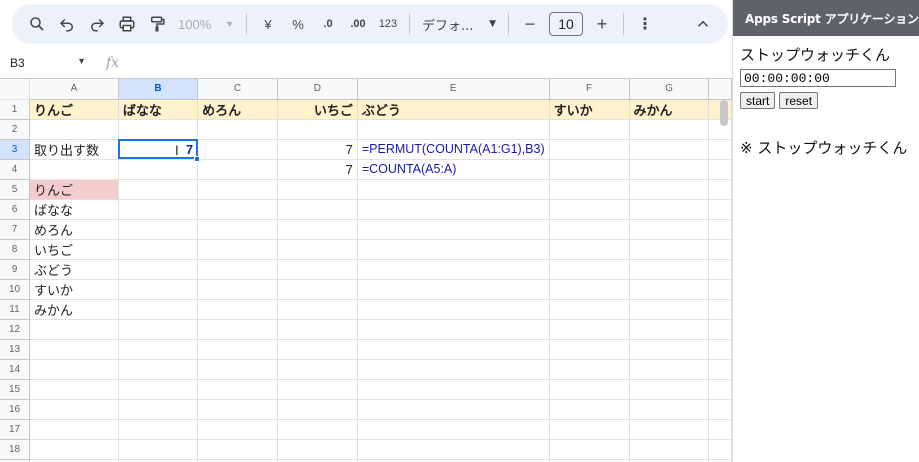 This screenshot has height=462, width=919. Describe the element at coordinates (724, 113) in the screenshot. I see `scrollbar-thumb` at that location.